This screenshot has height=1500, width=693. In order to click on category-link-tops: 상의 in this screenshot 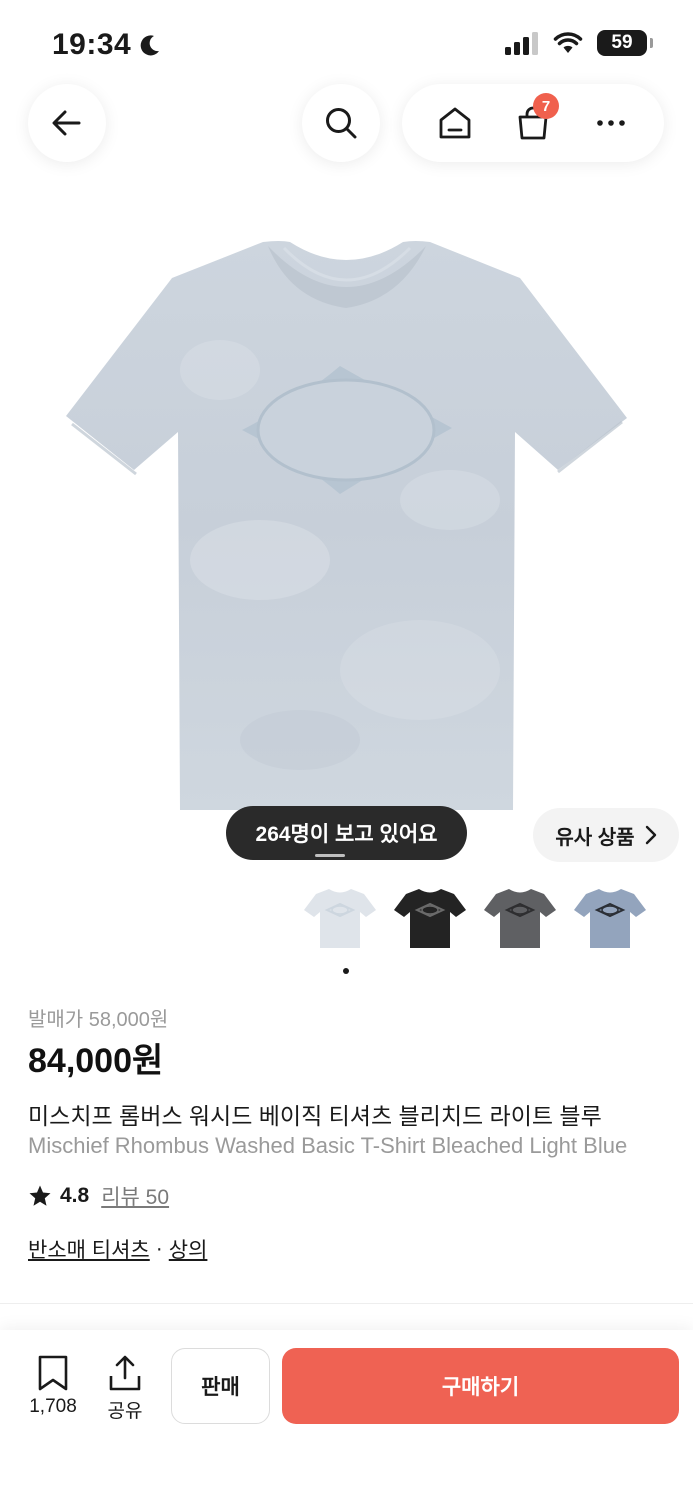, I will do `click(188, 1249)`.